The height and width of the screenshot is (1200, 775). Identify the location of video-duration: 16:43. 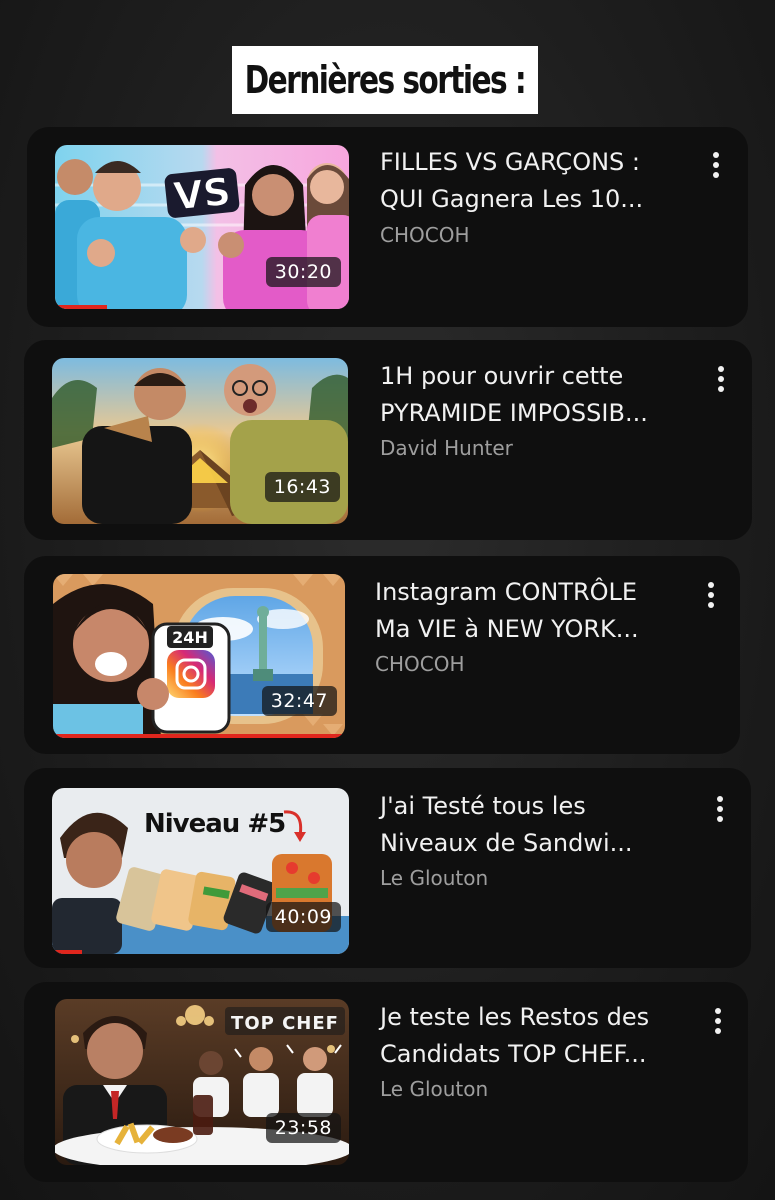
(302, 487).